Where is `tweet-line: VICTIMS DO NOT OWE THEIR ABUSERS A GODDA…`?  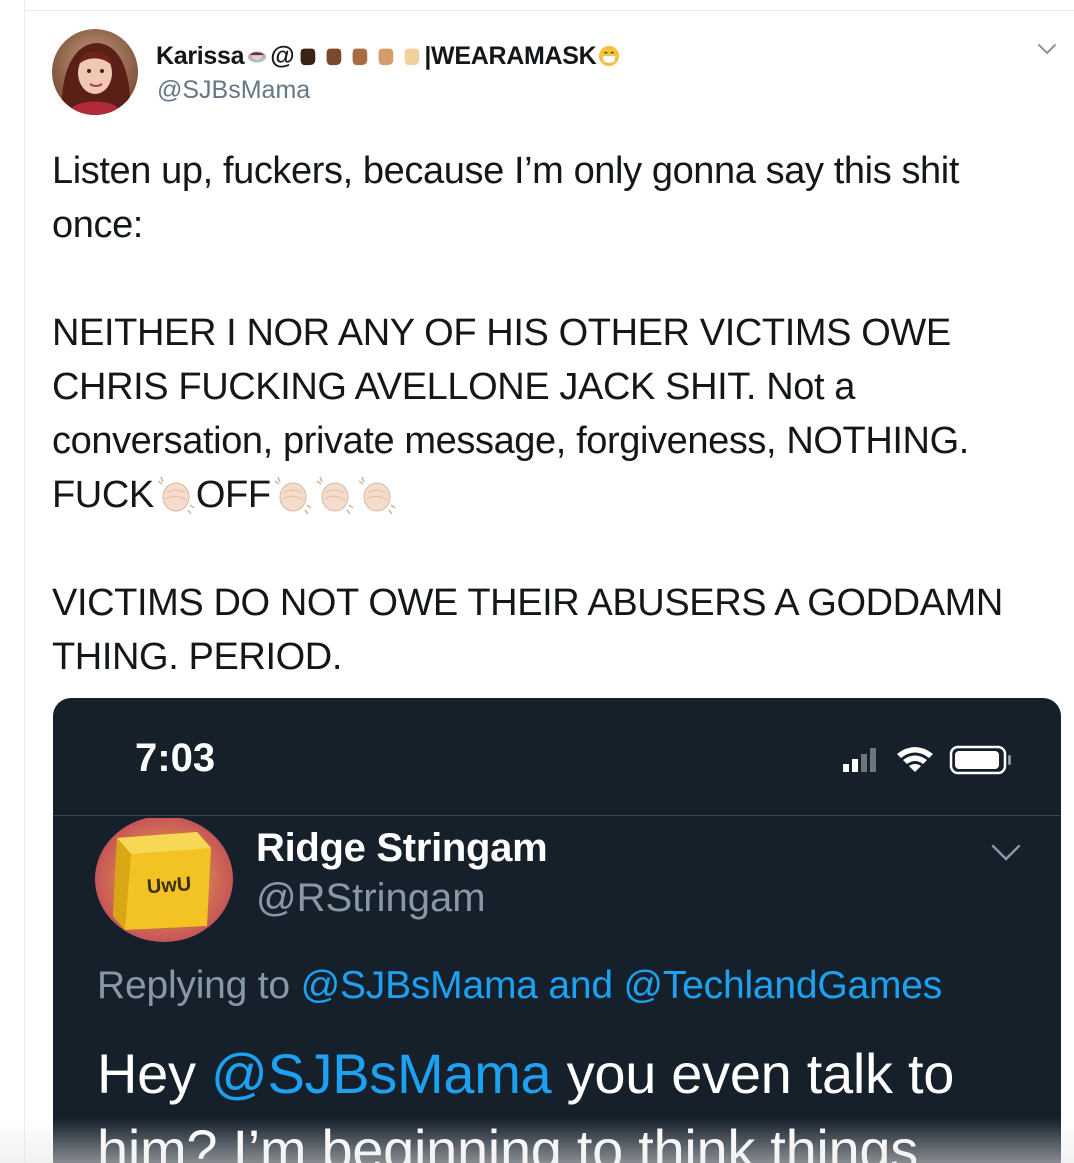
tweet-line: VICTIMS DO NOT OWE THEIR ABUSERS A GODDA… is located at coordinates (527, 603).